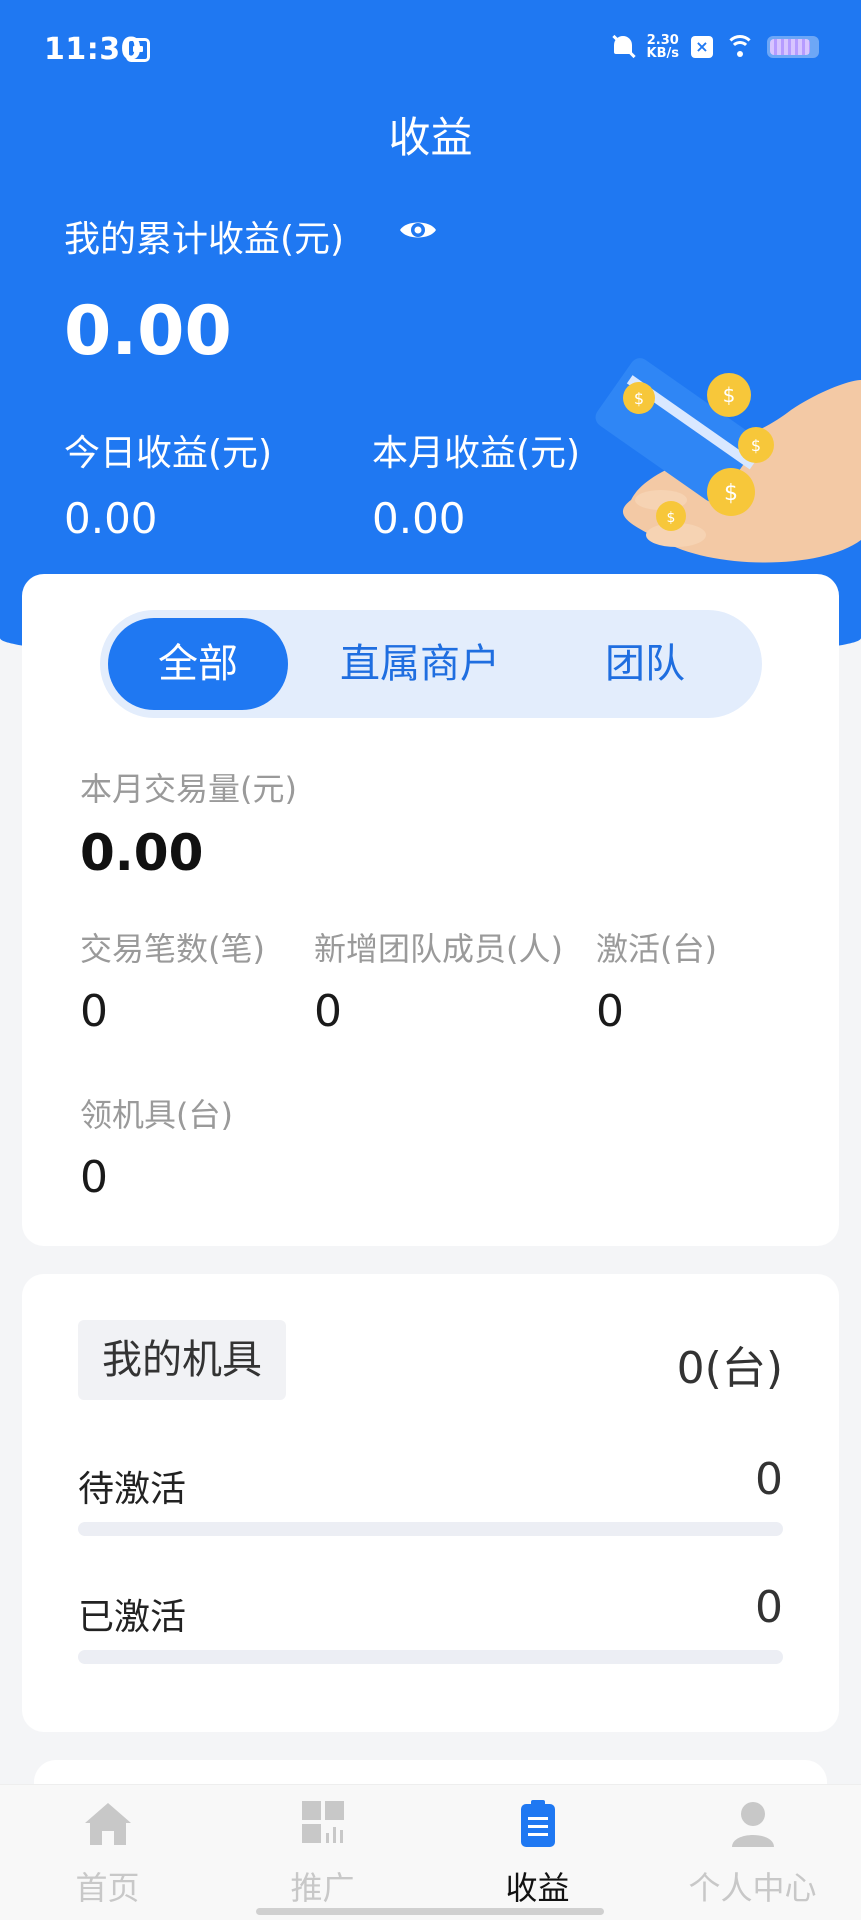  What do you see at coordinates (702, 47) in the screenshot?
I see `close-box-icon: ×` at bounding box center [702, 47].